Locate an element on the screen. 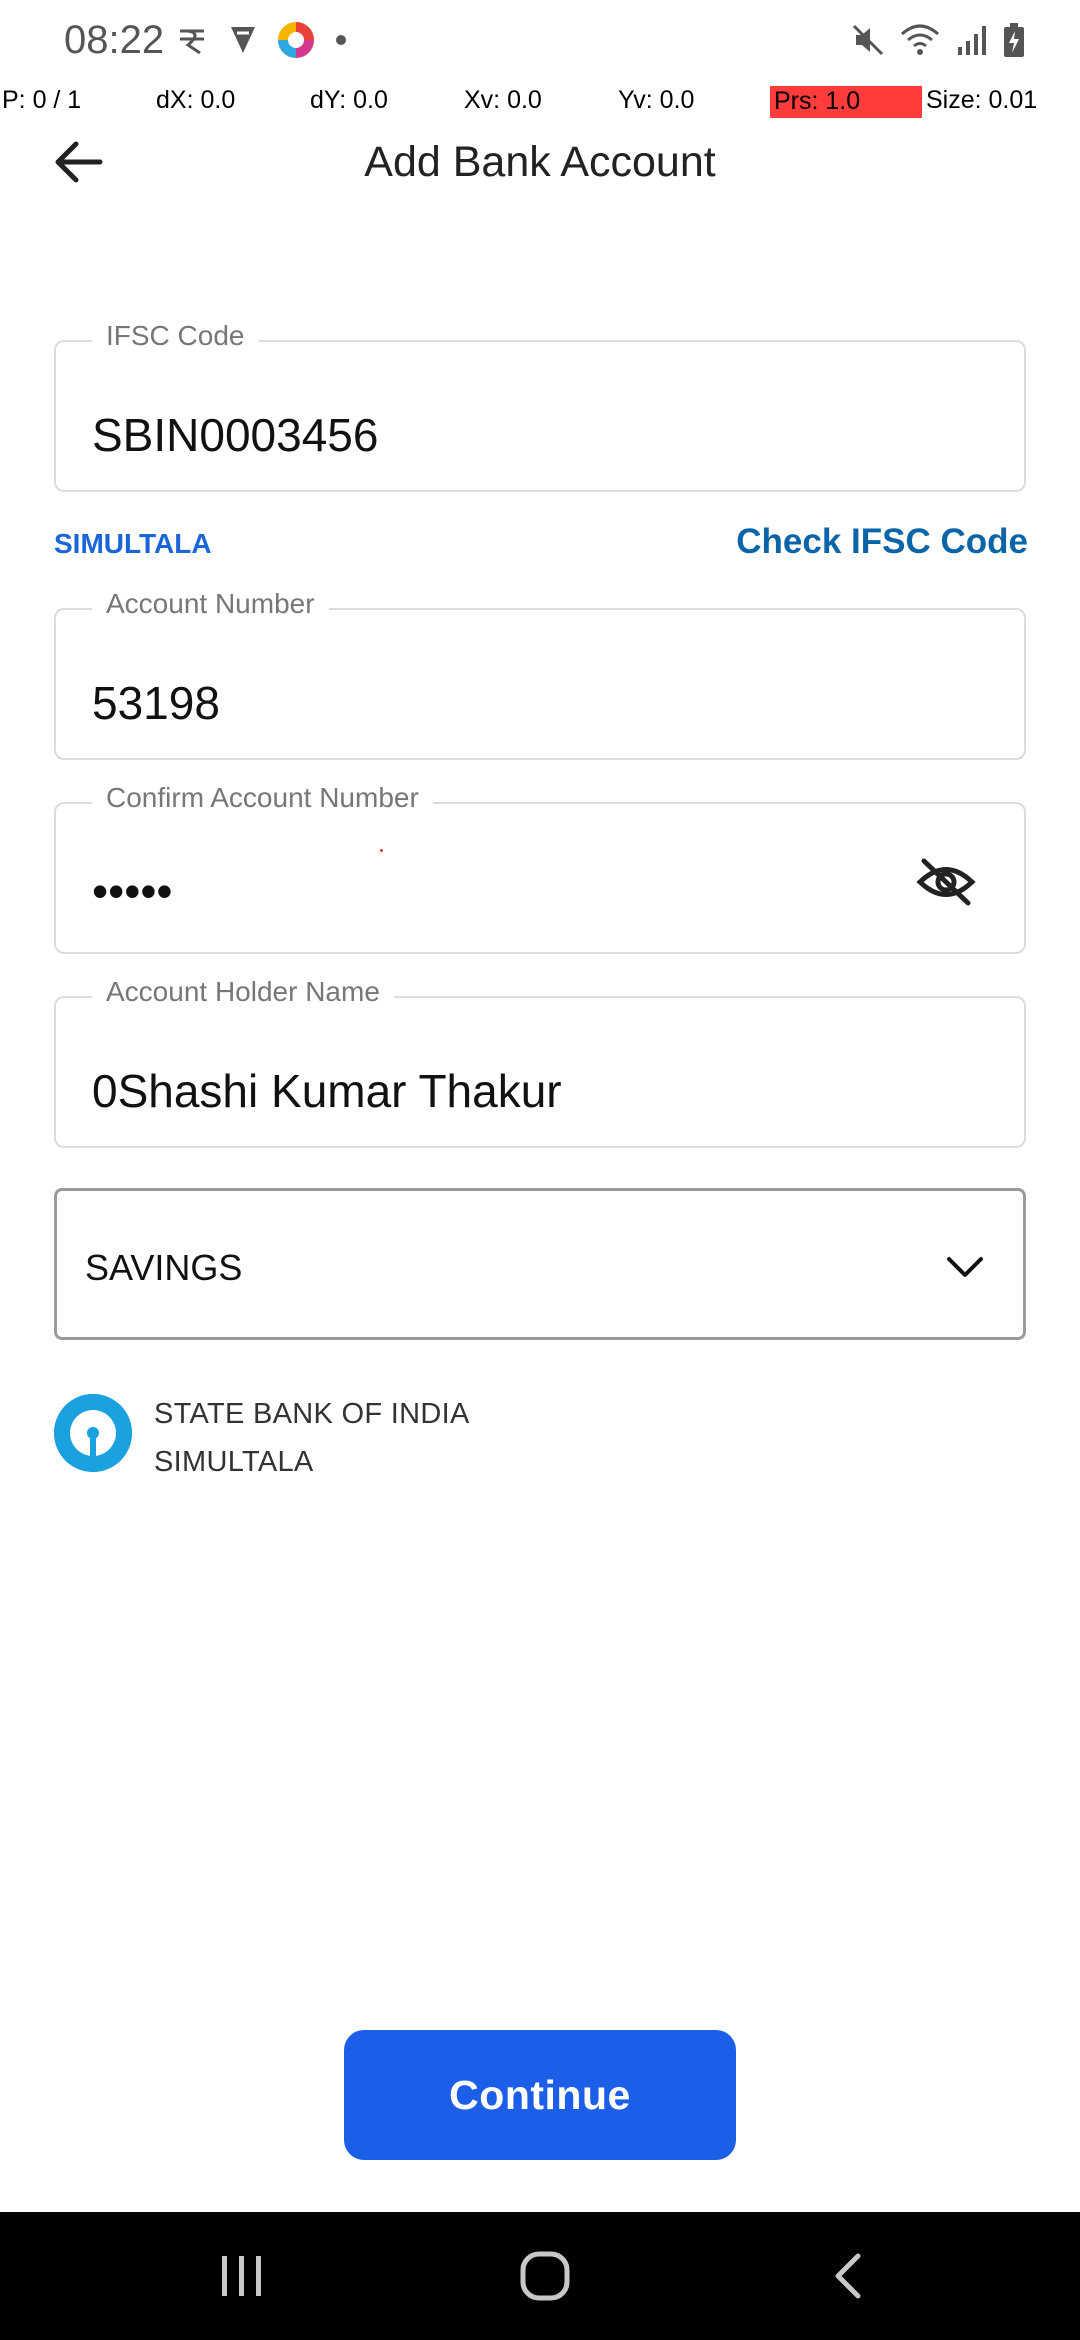 Image resolution: width=1080 pixels, height=2340 pixels. account-number-label: Account Number is located at coordinates (210, 604).